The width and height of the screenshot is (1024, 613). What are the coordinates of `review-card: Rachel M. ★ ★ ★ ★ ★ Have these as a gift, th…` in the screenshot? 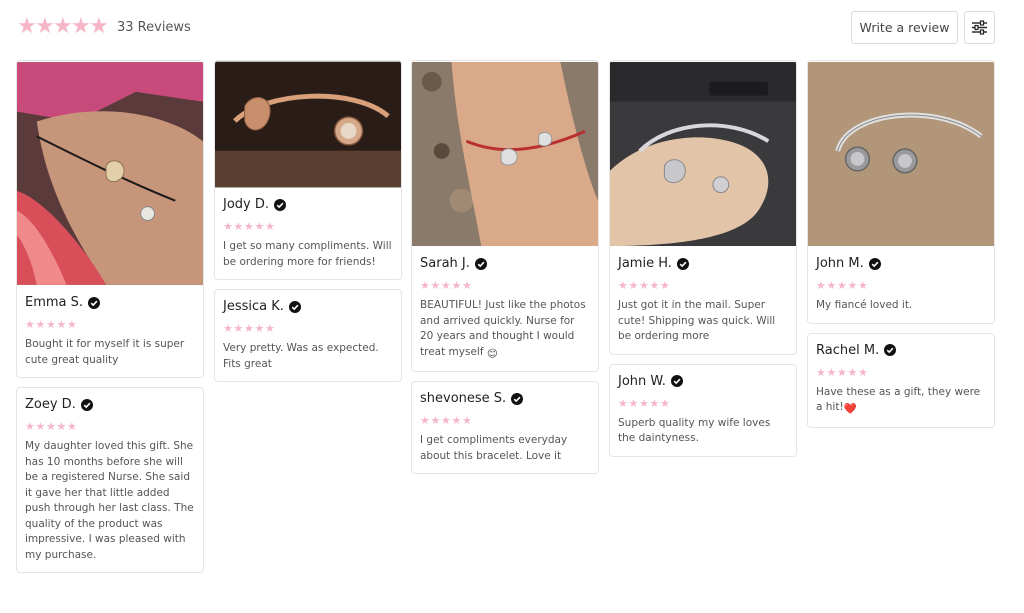 It's located at (901, 380).